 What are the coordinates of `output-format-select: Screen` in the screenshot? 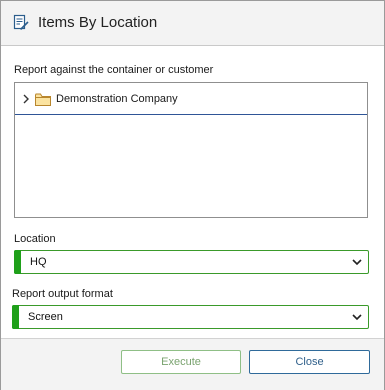 It's located at (190, 317).